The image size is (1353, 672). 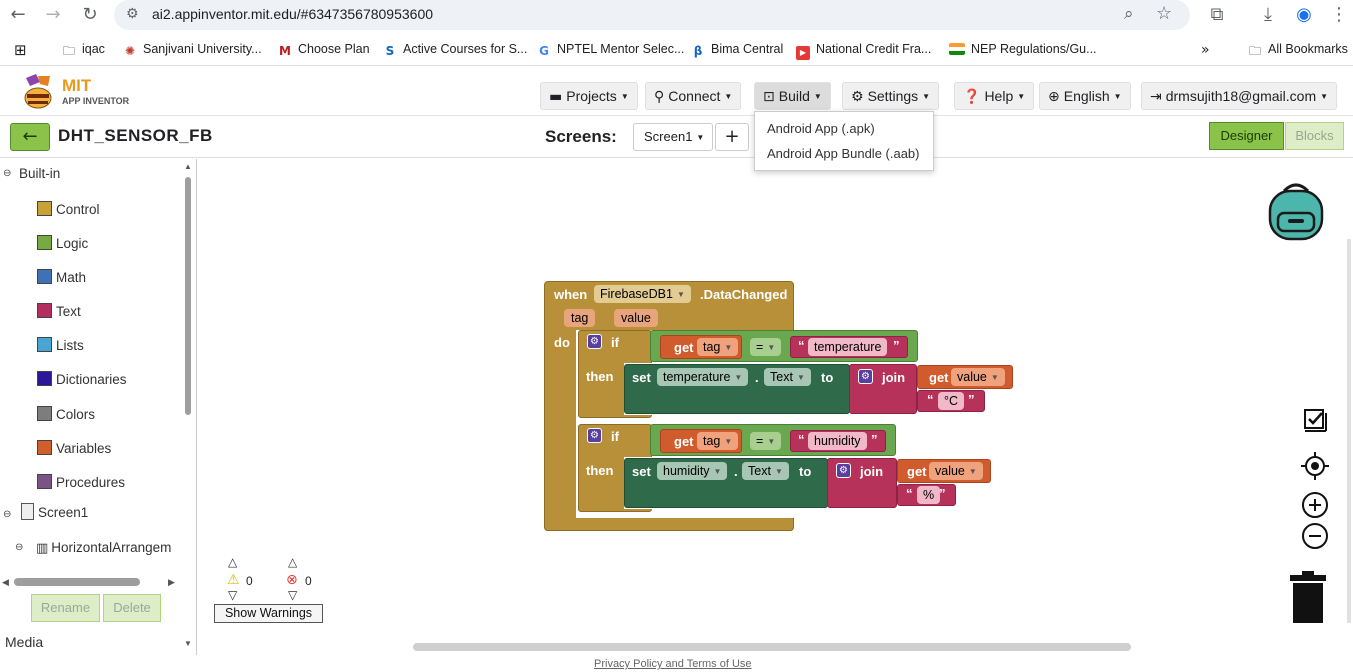 I want to click on category-text: Text, so click(x=59, y=311).